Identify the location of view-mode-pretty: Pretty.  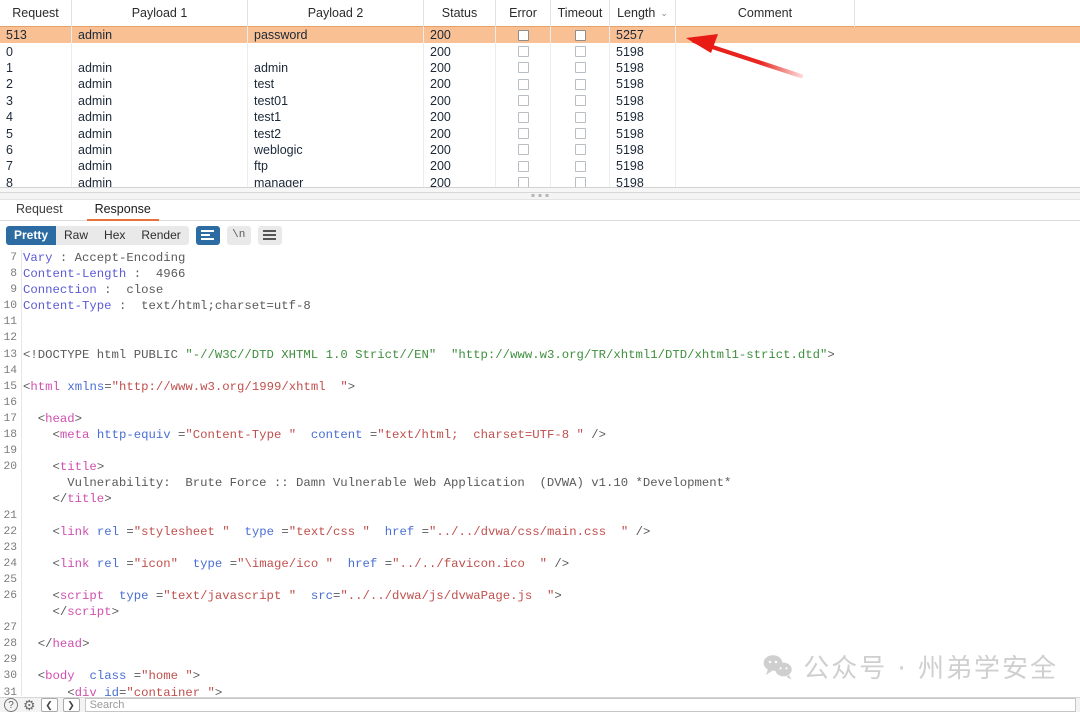
(31, 235).